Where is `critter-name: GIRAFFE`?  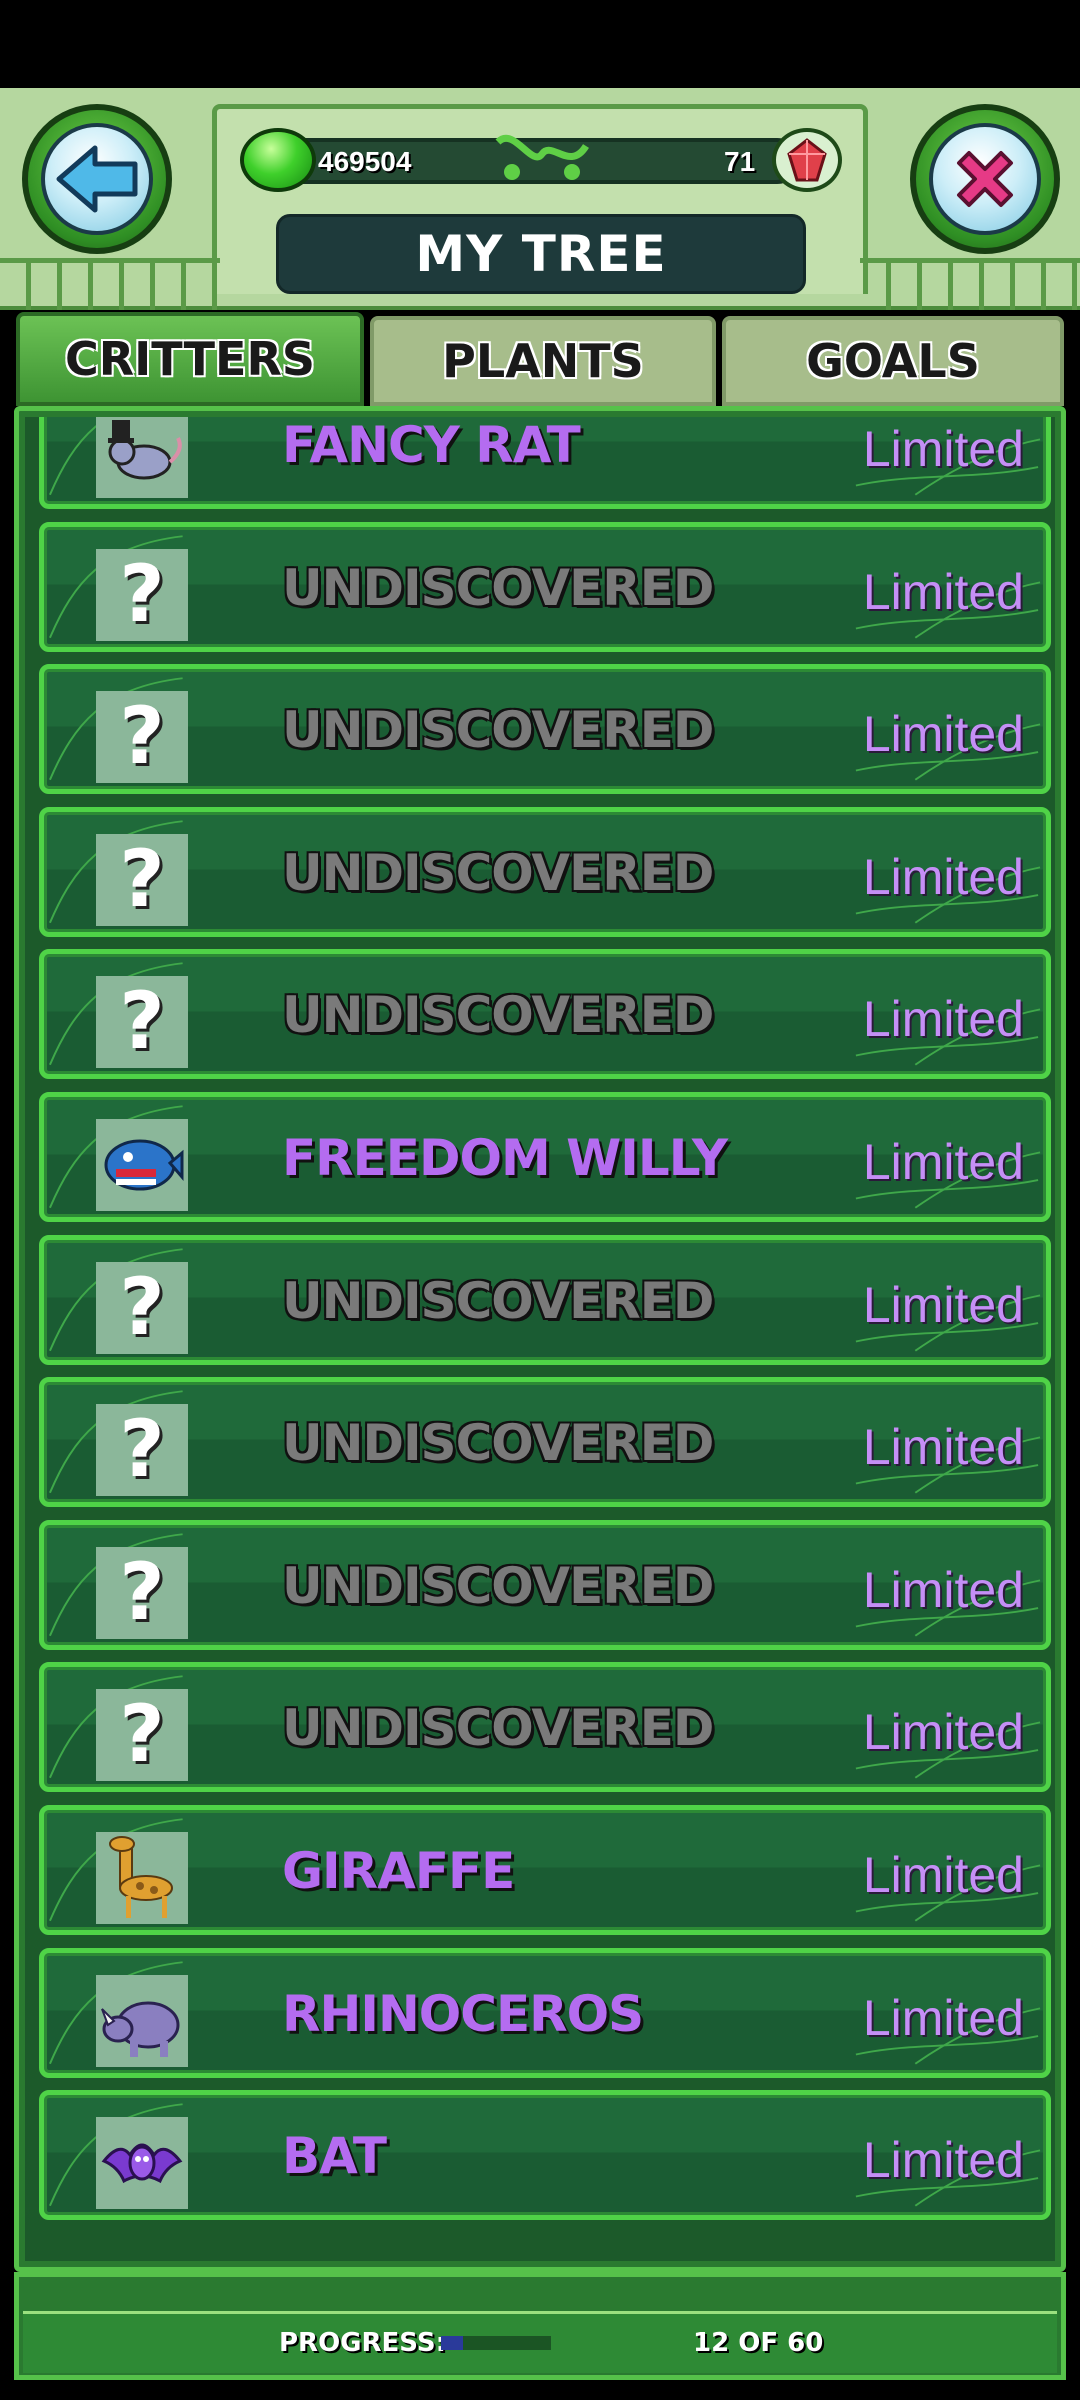 critter-name: GIRAFFE is located at coordinates (398, 1870).